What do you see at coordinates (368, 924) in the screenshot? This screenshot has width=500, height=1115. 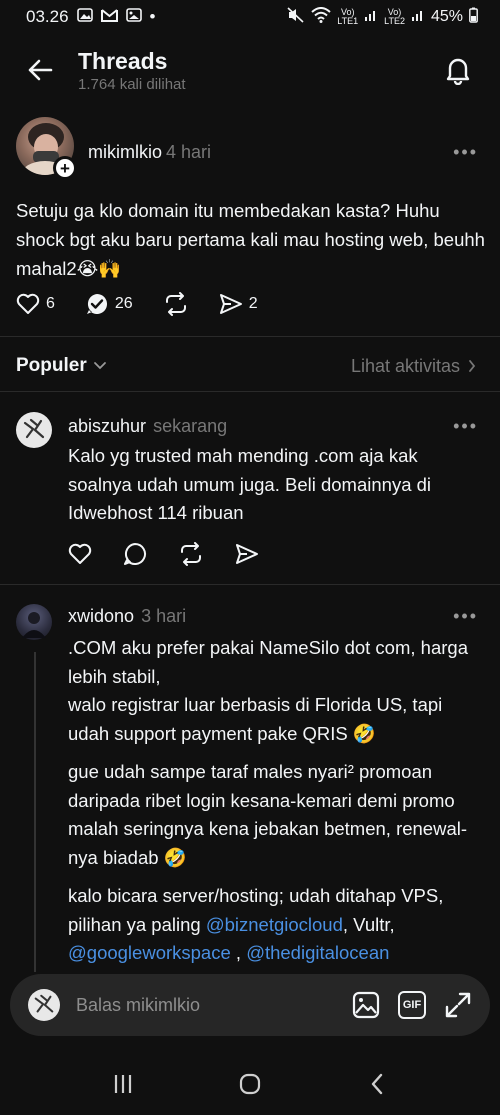 I see `reply-text-fragment: , Vultr,` at bounding box center [368, 924].